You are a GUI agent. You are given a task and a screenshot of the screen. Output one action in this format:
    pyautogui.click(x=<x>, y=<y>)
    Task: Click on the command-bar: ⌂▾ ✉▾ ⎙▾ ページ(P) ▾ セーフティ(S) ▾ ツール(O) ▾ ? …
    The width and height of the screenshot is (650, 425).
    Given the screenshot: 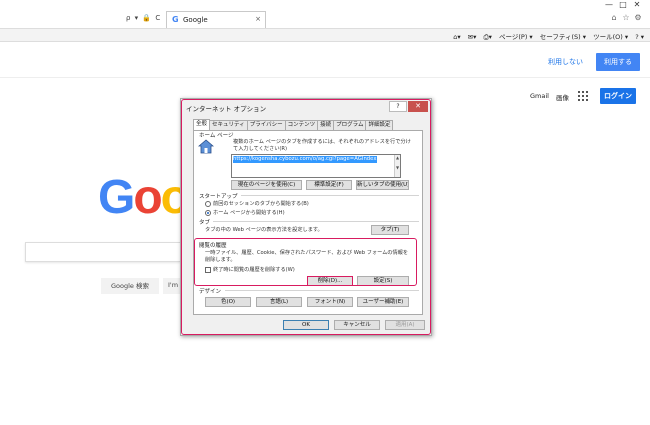 What is the action you would take?
    pyautogui.click(x=325, y=35)
    